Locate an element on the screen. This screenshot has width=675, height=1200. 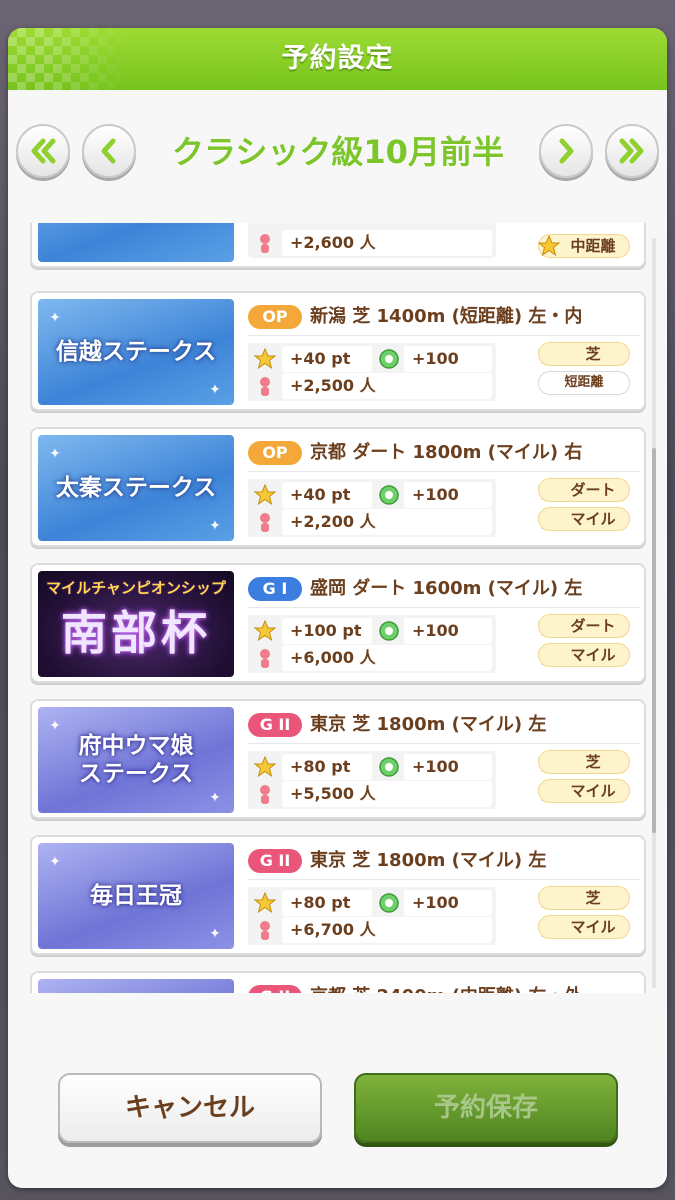
race-details: 京都 芝 2400m (中距離) 右・外 is located at coordinates (475, 988).